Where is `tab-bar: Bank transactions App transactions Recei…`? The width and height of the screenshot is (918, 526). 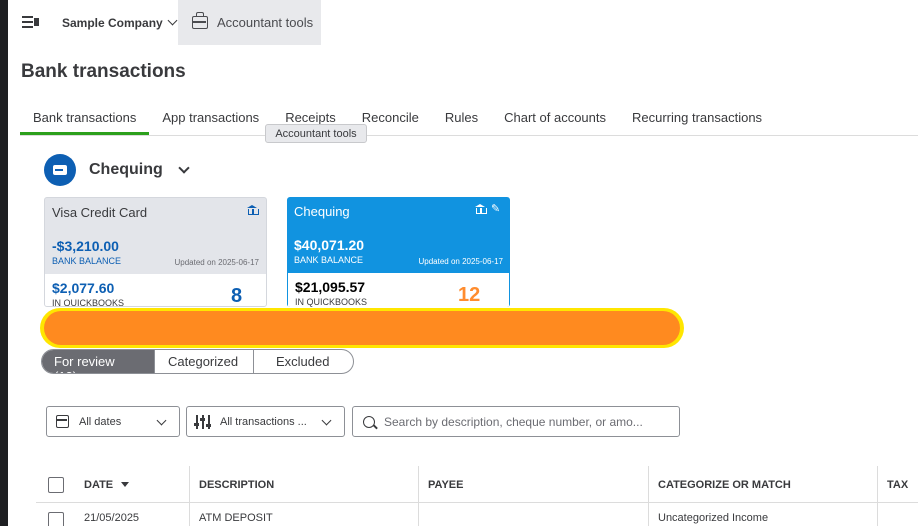 tab-bar: Bank transactions App transactions Recei… is located at coordinates (397, 118).